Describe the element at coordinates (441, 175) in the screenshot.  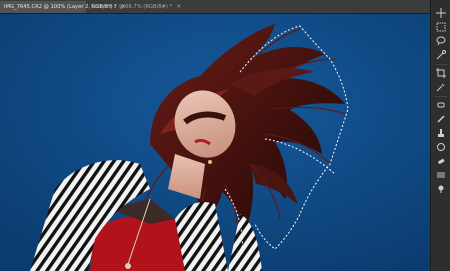
I see `gradient-tool-icon` at that location.